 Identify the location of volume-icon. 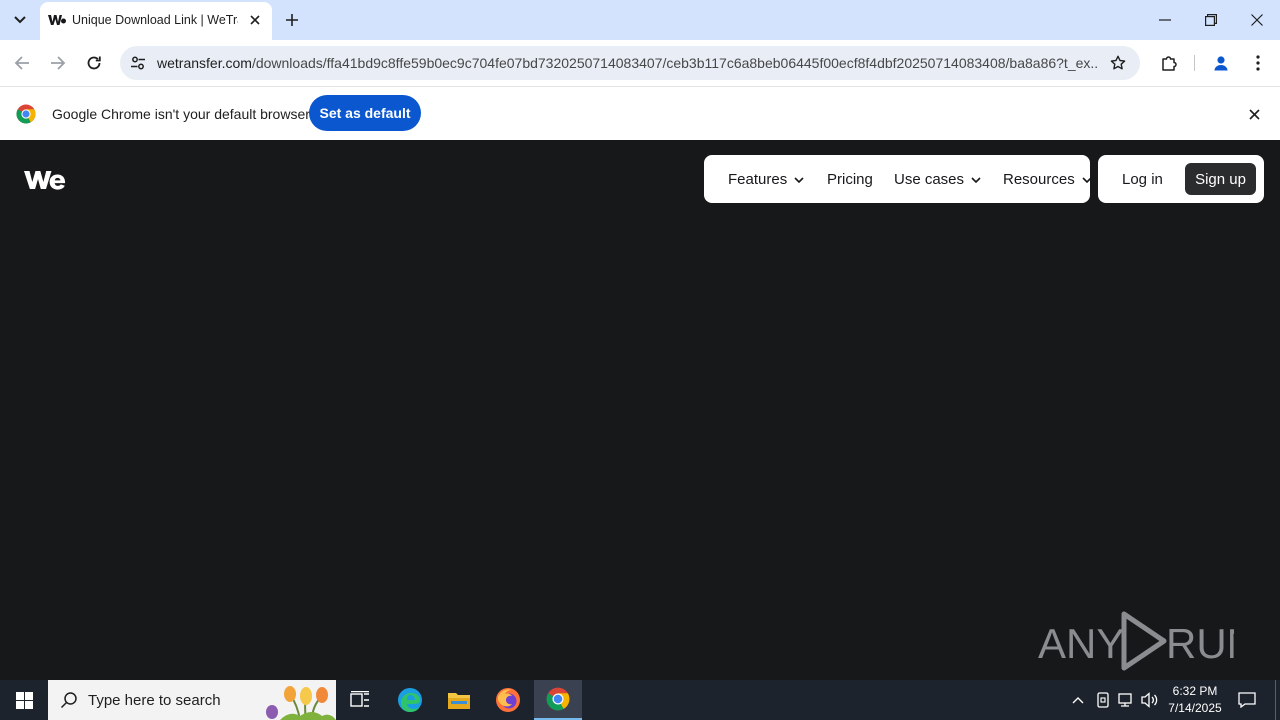
(1149, 700).